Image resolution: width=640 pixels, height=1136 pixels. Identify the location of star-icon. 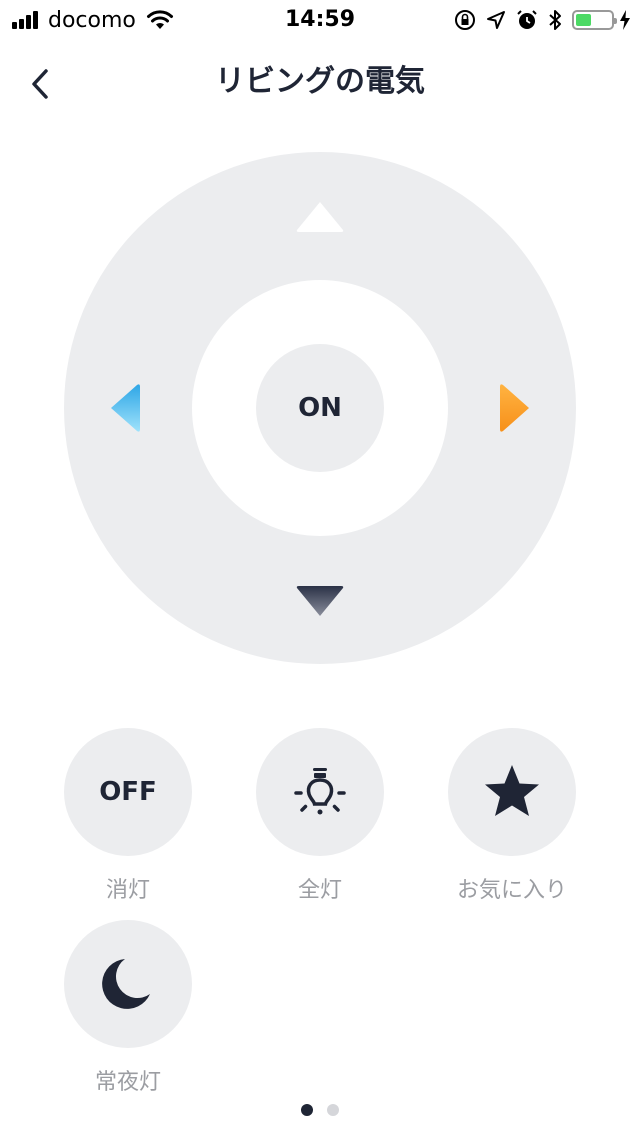
(512, 790).